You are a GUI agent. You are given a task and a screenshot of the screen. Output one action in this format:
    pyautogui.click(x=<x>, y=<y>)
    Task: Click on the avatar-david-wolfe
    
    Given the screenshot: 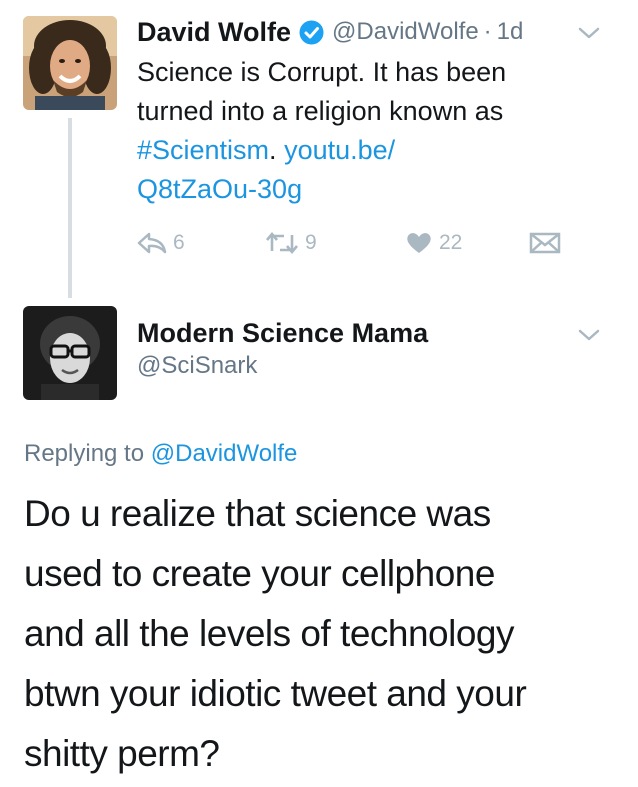 What is the action you would take?
    pyautogui.click(x=70, y=63)
    